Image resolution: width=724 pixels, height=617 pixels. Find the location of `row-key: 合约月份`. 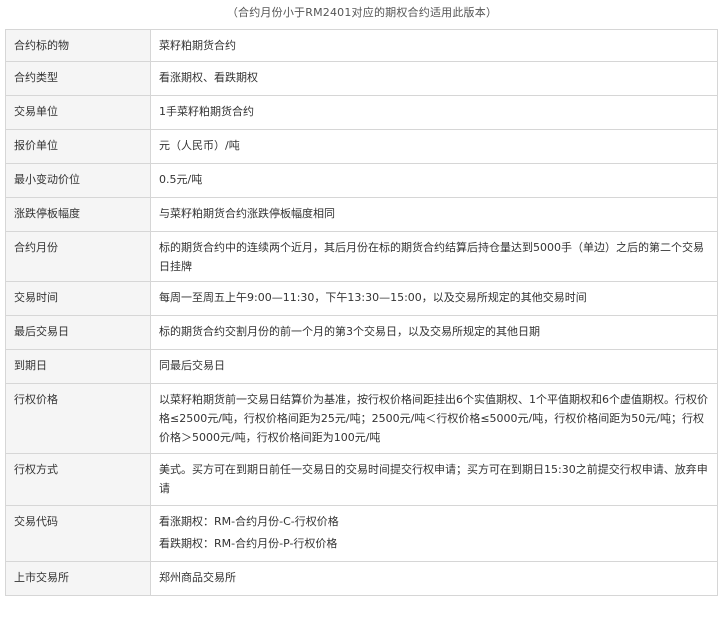

row-key: 合约月份 is located at coordinates (78, 256).